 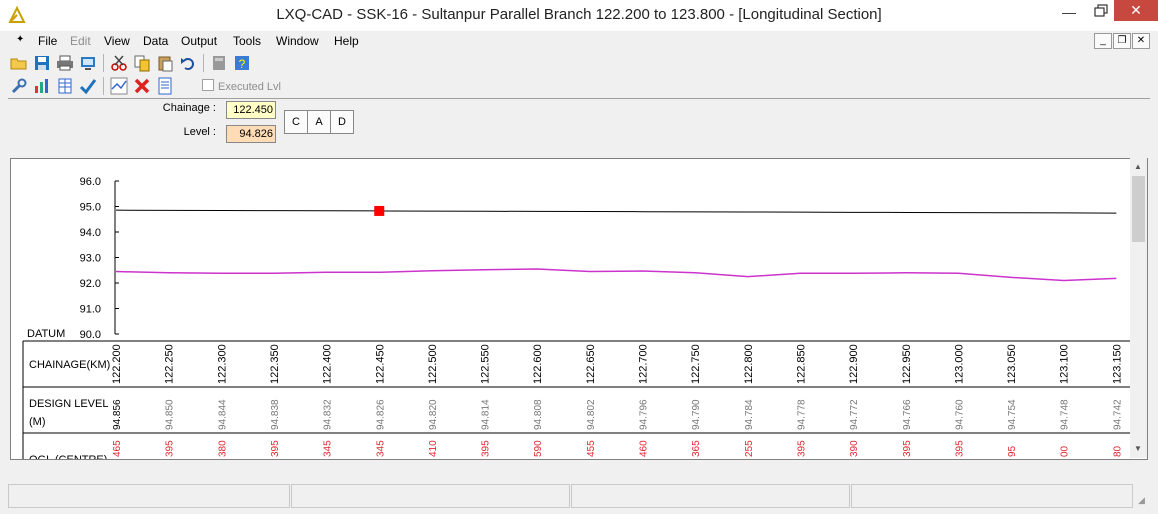 What do you see at coordinates (249, 87) in the screenshot?
I see `executed-level-label: Executed Lvl` at bounding box center [249, 87].